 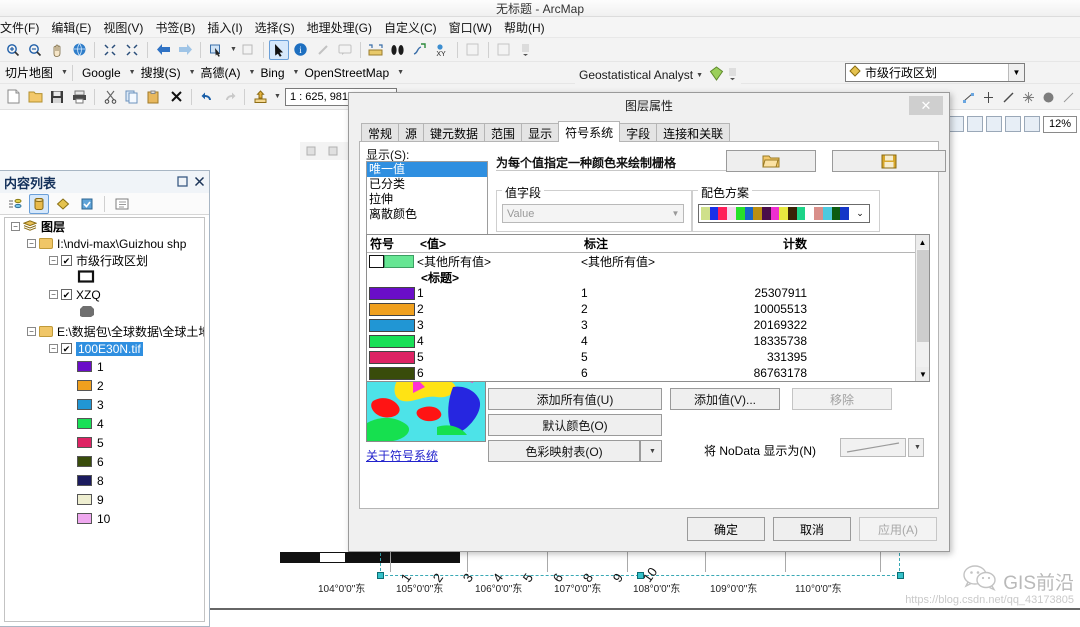 What do you see at coordinates (346, 73) in the screenshot?
I see `map-service-osm: OpenStreetMap` at bounding box center [346, 73].